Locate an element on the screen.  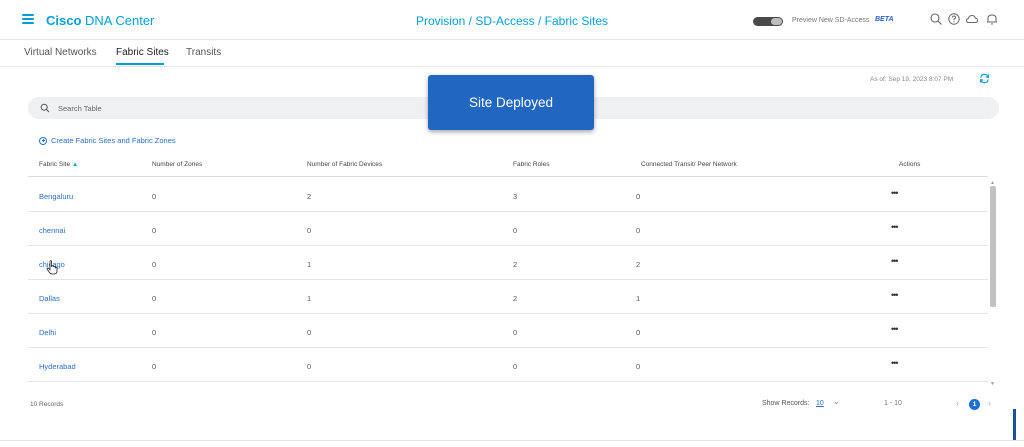
brand-product: DNA Center is located at coordinates (118, 20).